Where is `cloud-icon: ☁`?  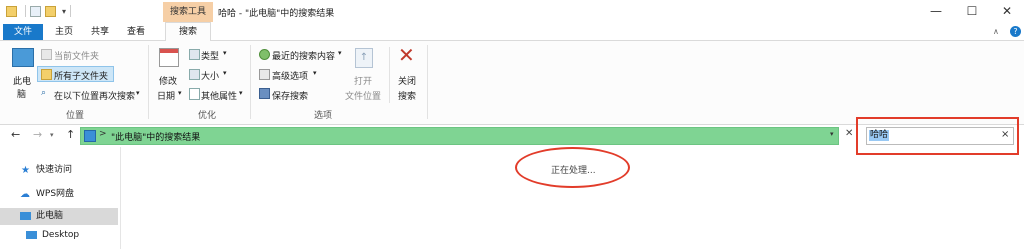
cloud-icon: ☁ is located at coordinates (25, 194).